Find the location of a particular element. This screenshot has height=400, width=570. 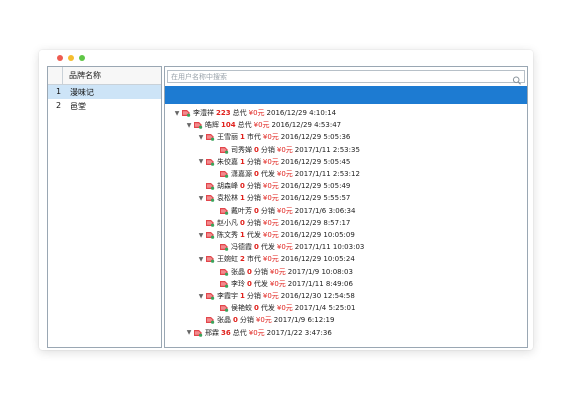

minimize-window-button is located at coordinates (71, 58).